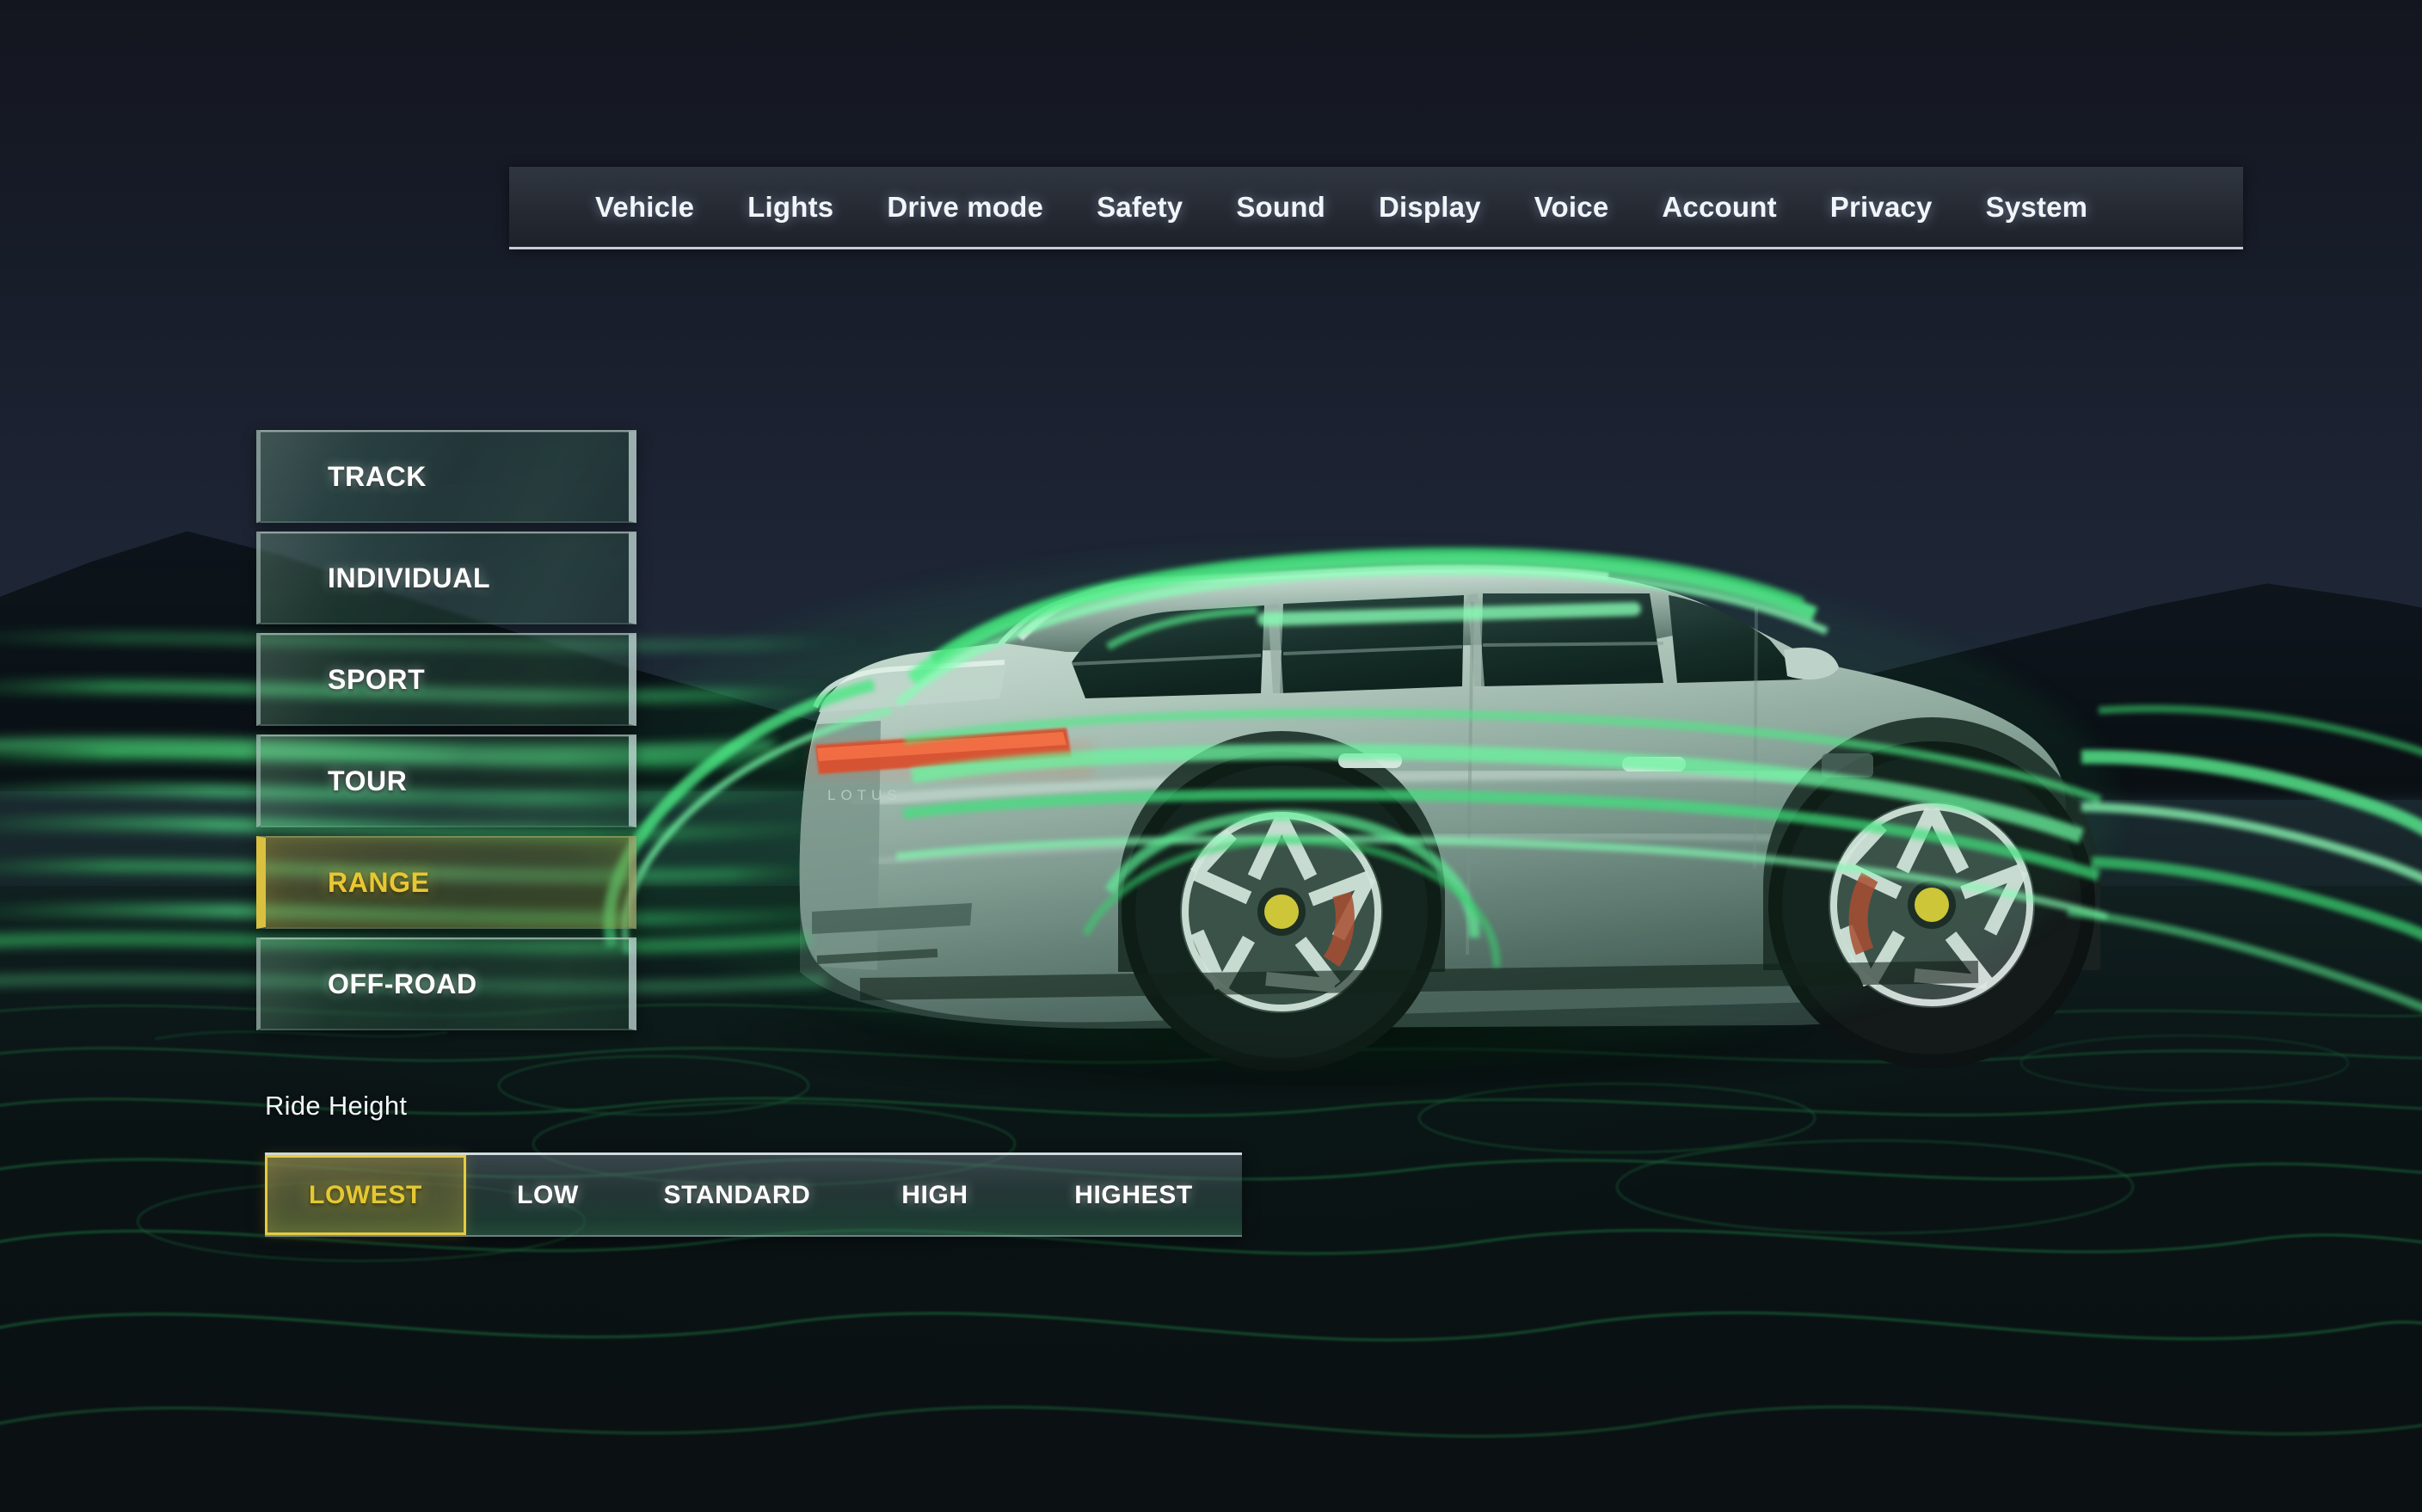  What do you see at coordinates (738, 1195) in the screenshot?
I see `ride-height-option-standard: STANDARD` at bounding box center [738, 1195].